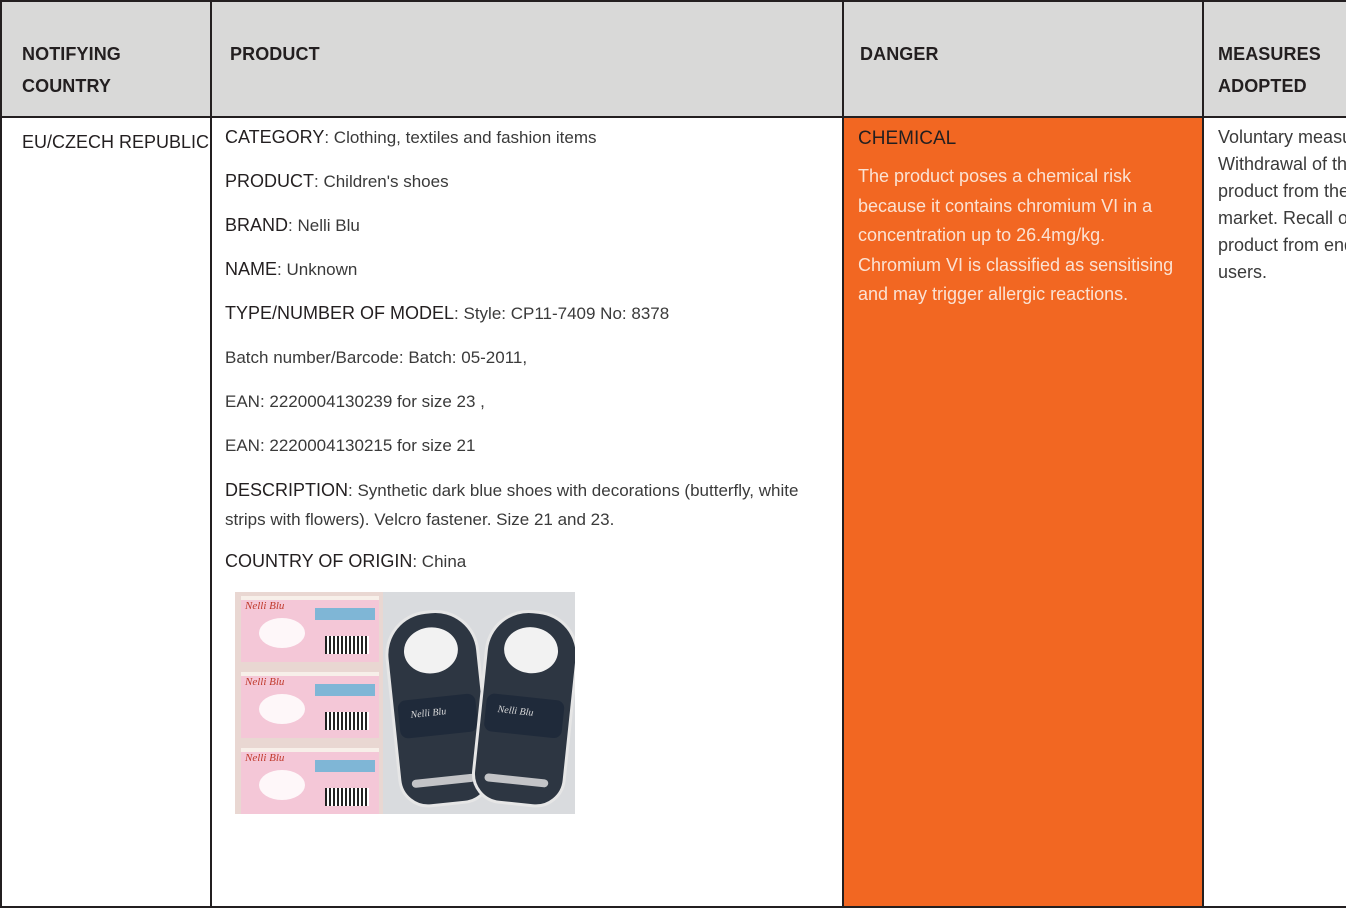 The height and width of the screenshot is (908, 1346). I want to click on name-field: NAME: Unknown, so click(533, 269).